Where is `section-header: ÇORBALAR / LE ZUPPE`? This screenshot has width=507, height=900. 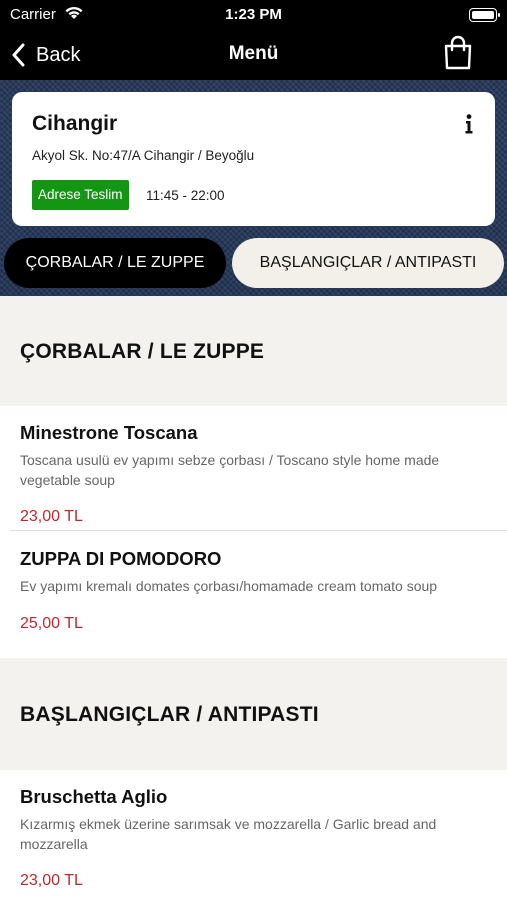 section-header: ÇORBALAR / LE ZUPPE is located at coordinates (253, 351).